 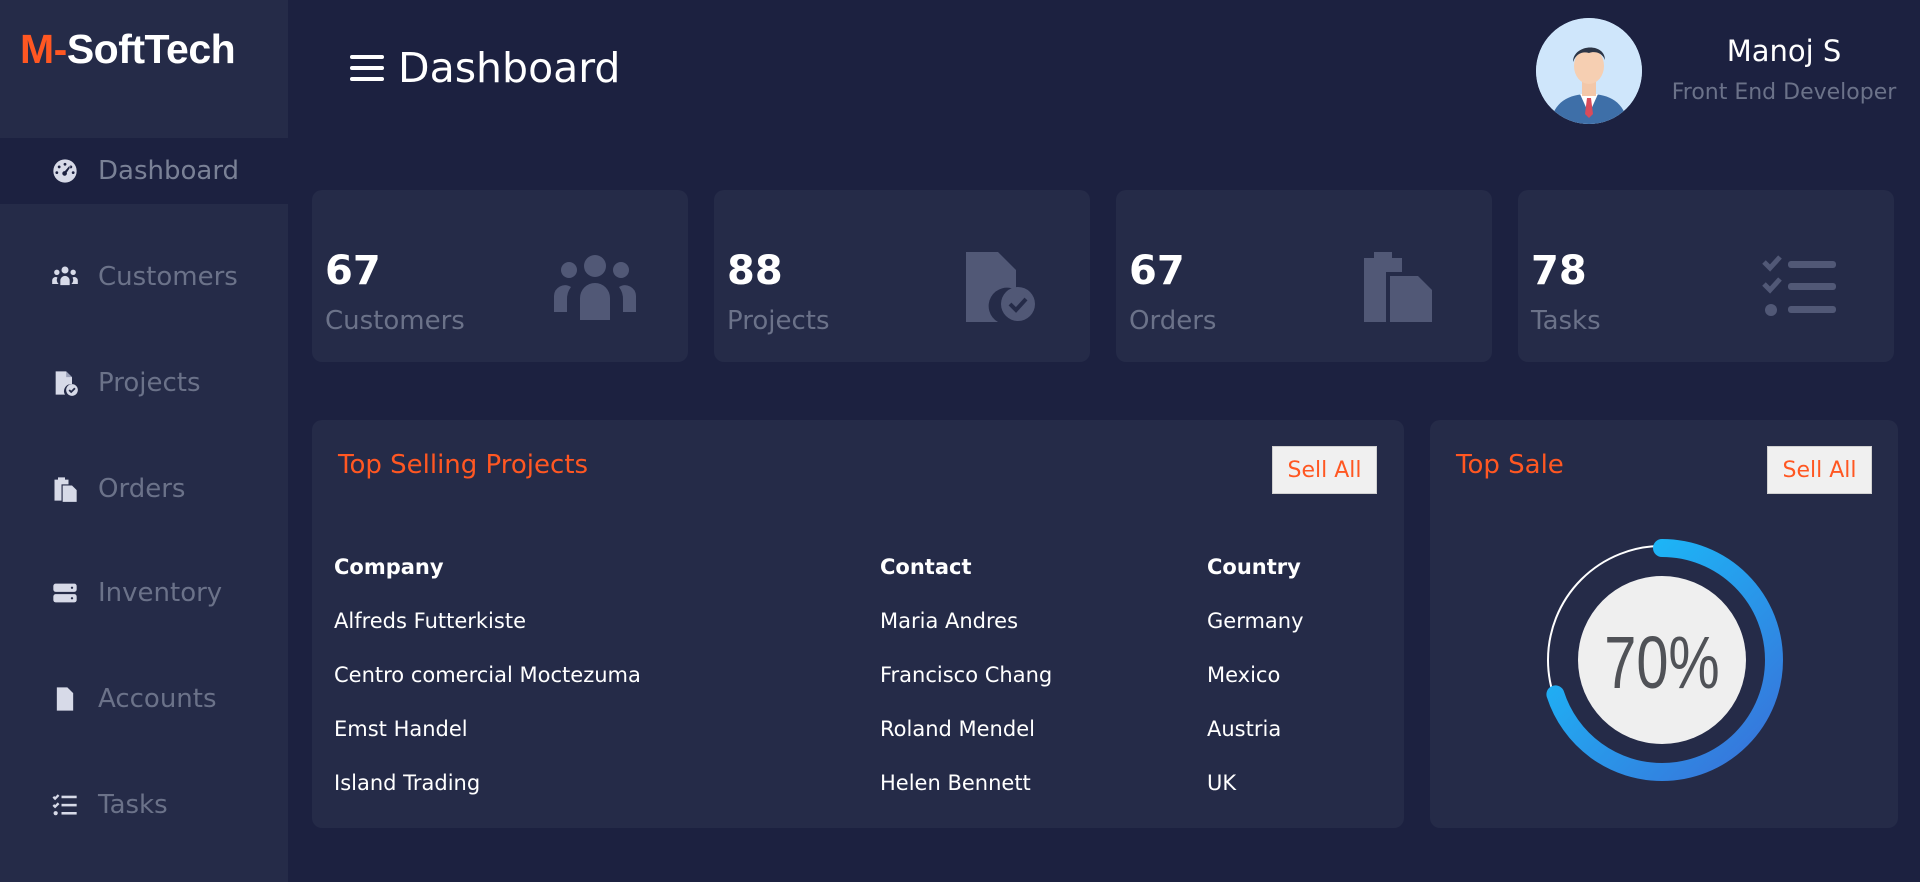 I want to click on sidebar-item-accounts: Accounts, so click(x=144, y=699).